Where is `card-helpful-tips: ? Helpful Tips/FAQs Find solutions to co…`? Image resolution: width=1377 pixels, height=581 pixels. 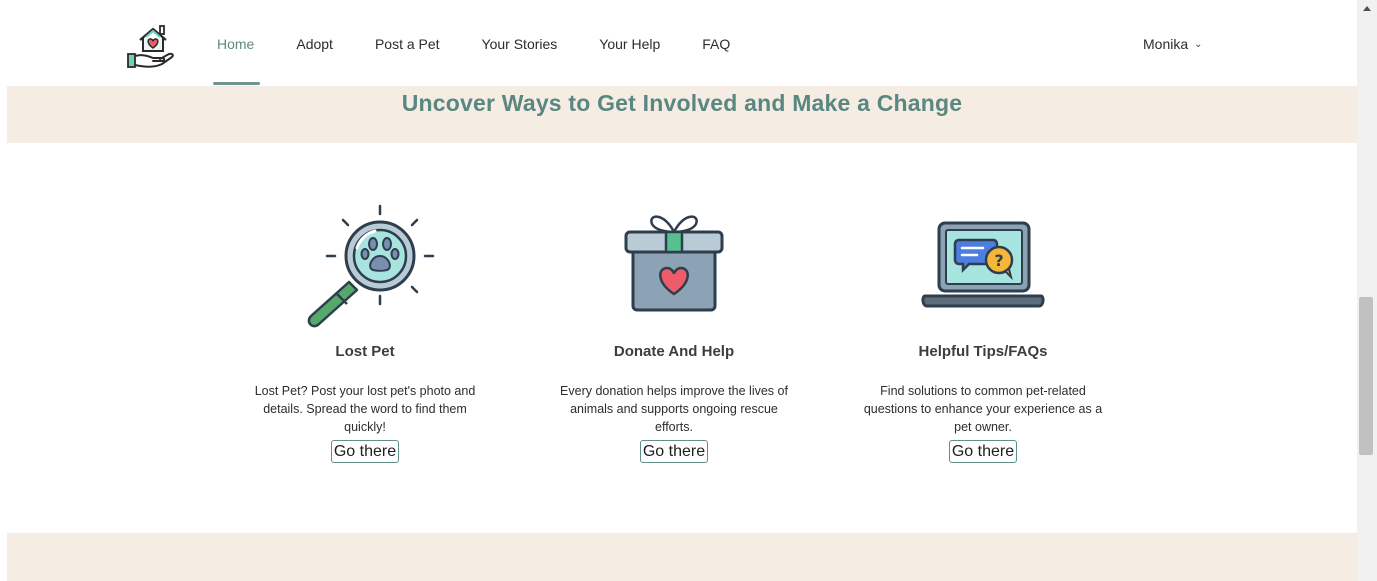
card-helpful-tips: ? Helpful Tips/FAQs Find solutions to co… is located at coordinates (983, 330).